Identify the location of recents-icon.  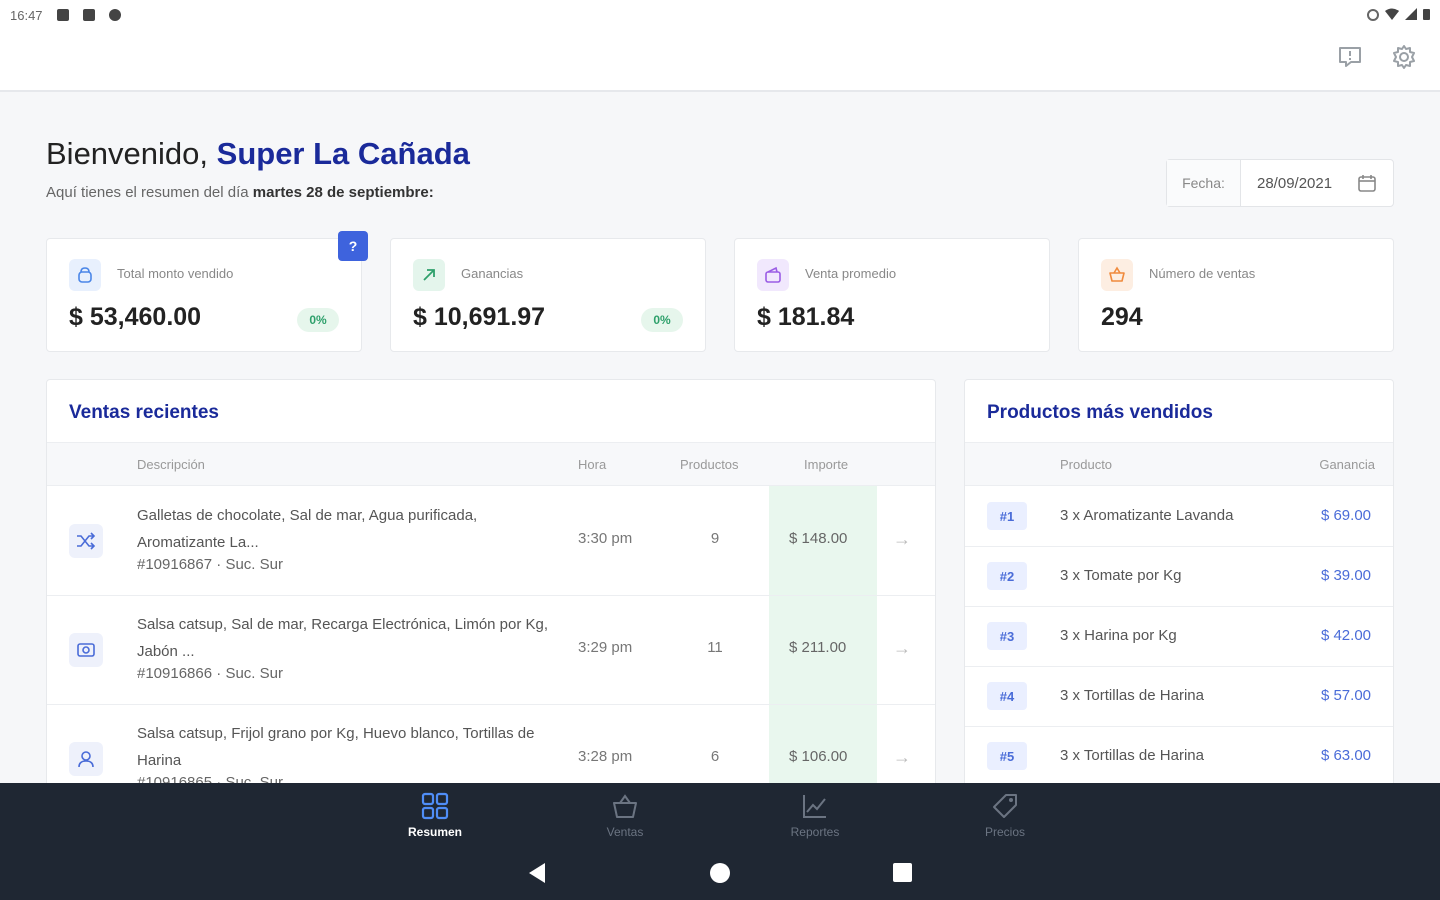
(902, 872).